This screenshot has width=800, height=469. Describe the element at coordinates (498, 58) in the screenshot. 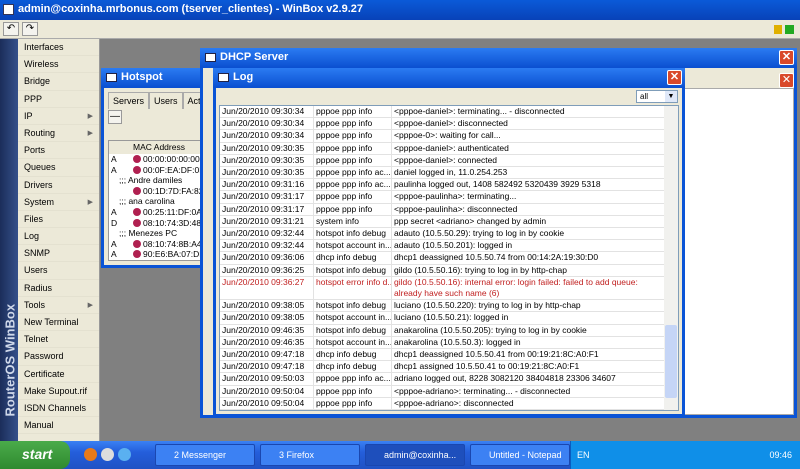

I see `dhcp-titlebar: DHCP Server ✕` at that location.